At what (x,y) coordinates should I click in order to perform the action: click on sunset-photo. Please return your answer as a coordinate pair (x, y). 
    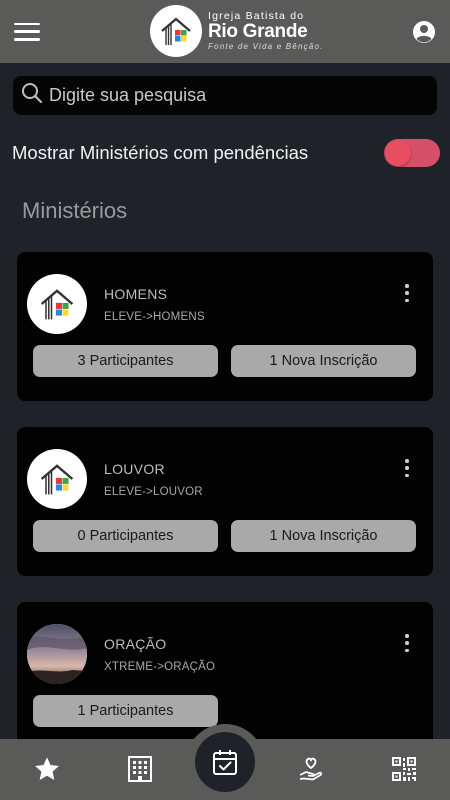
    Looking at the image, I should click on (57, 654).